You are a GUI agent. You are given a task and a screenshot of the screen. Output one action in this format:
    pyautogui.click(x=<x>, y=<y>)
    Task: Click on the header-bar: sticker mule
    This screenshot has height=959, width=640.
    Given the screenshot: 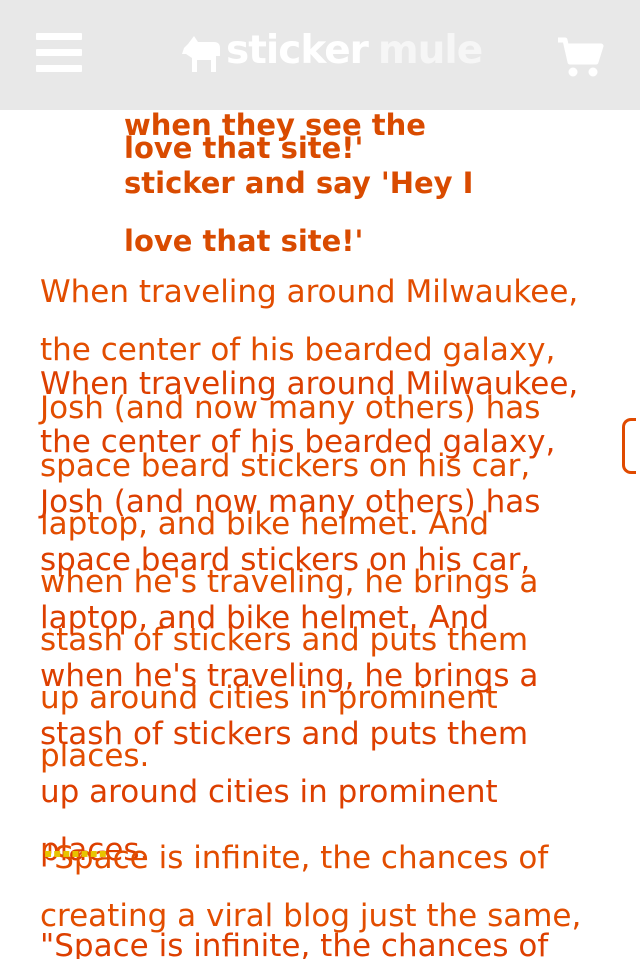 What is the action you would take?
    pyautogui.click(x=320, y=55)
    